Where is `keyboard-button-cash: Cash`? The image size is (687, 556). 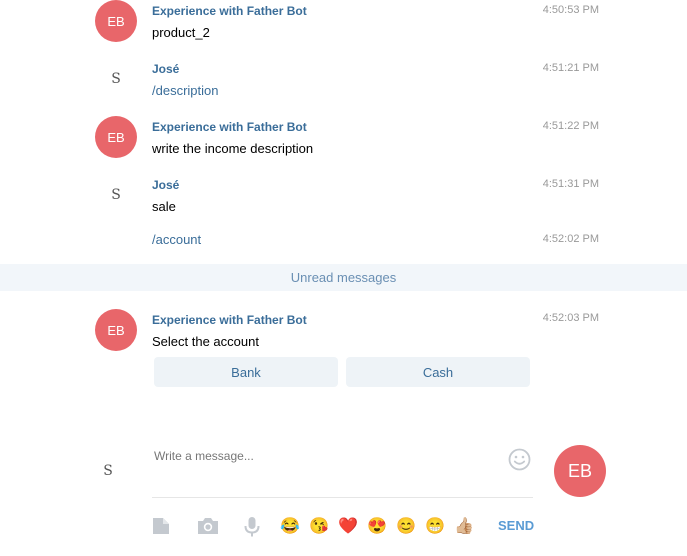 keyboard-button-cash: Cash is located at coordinates (438, 372).